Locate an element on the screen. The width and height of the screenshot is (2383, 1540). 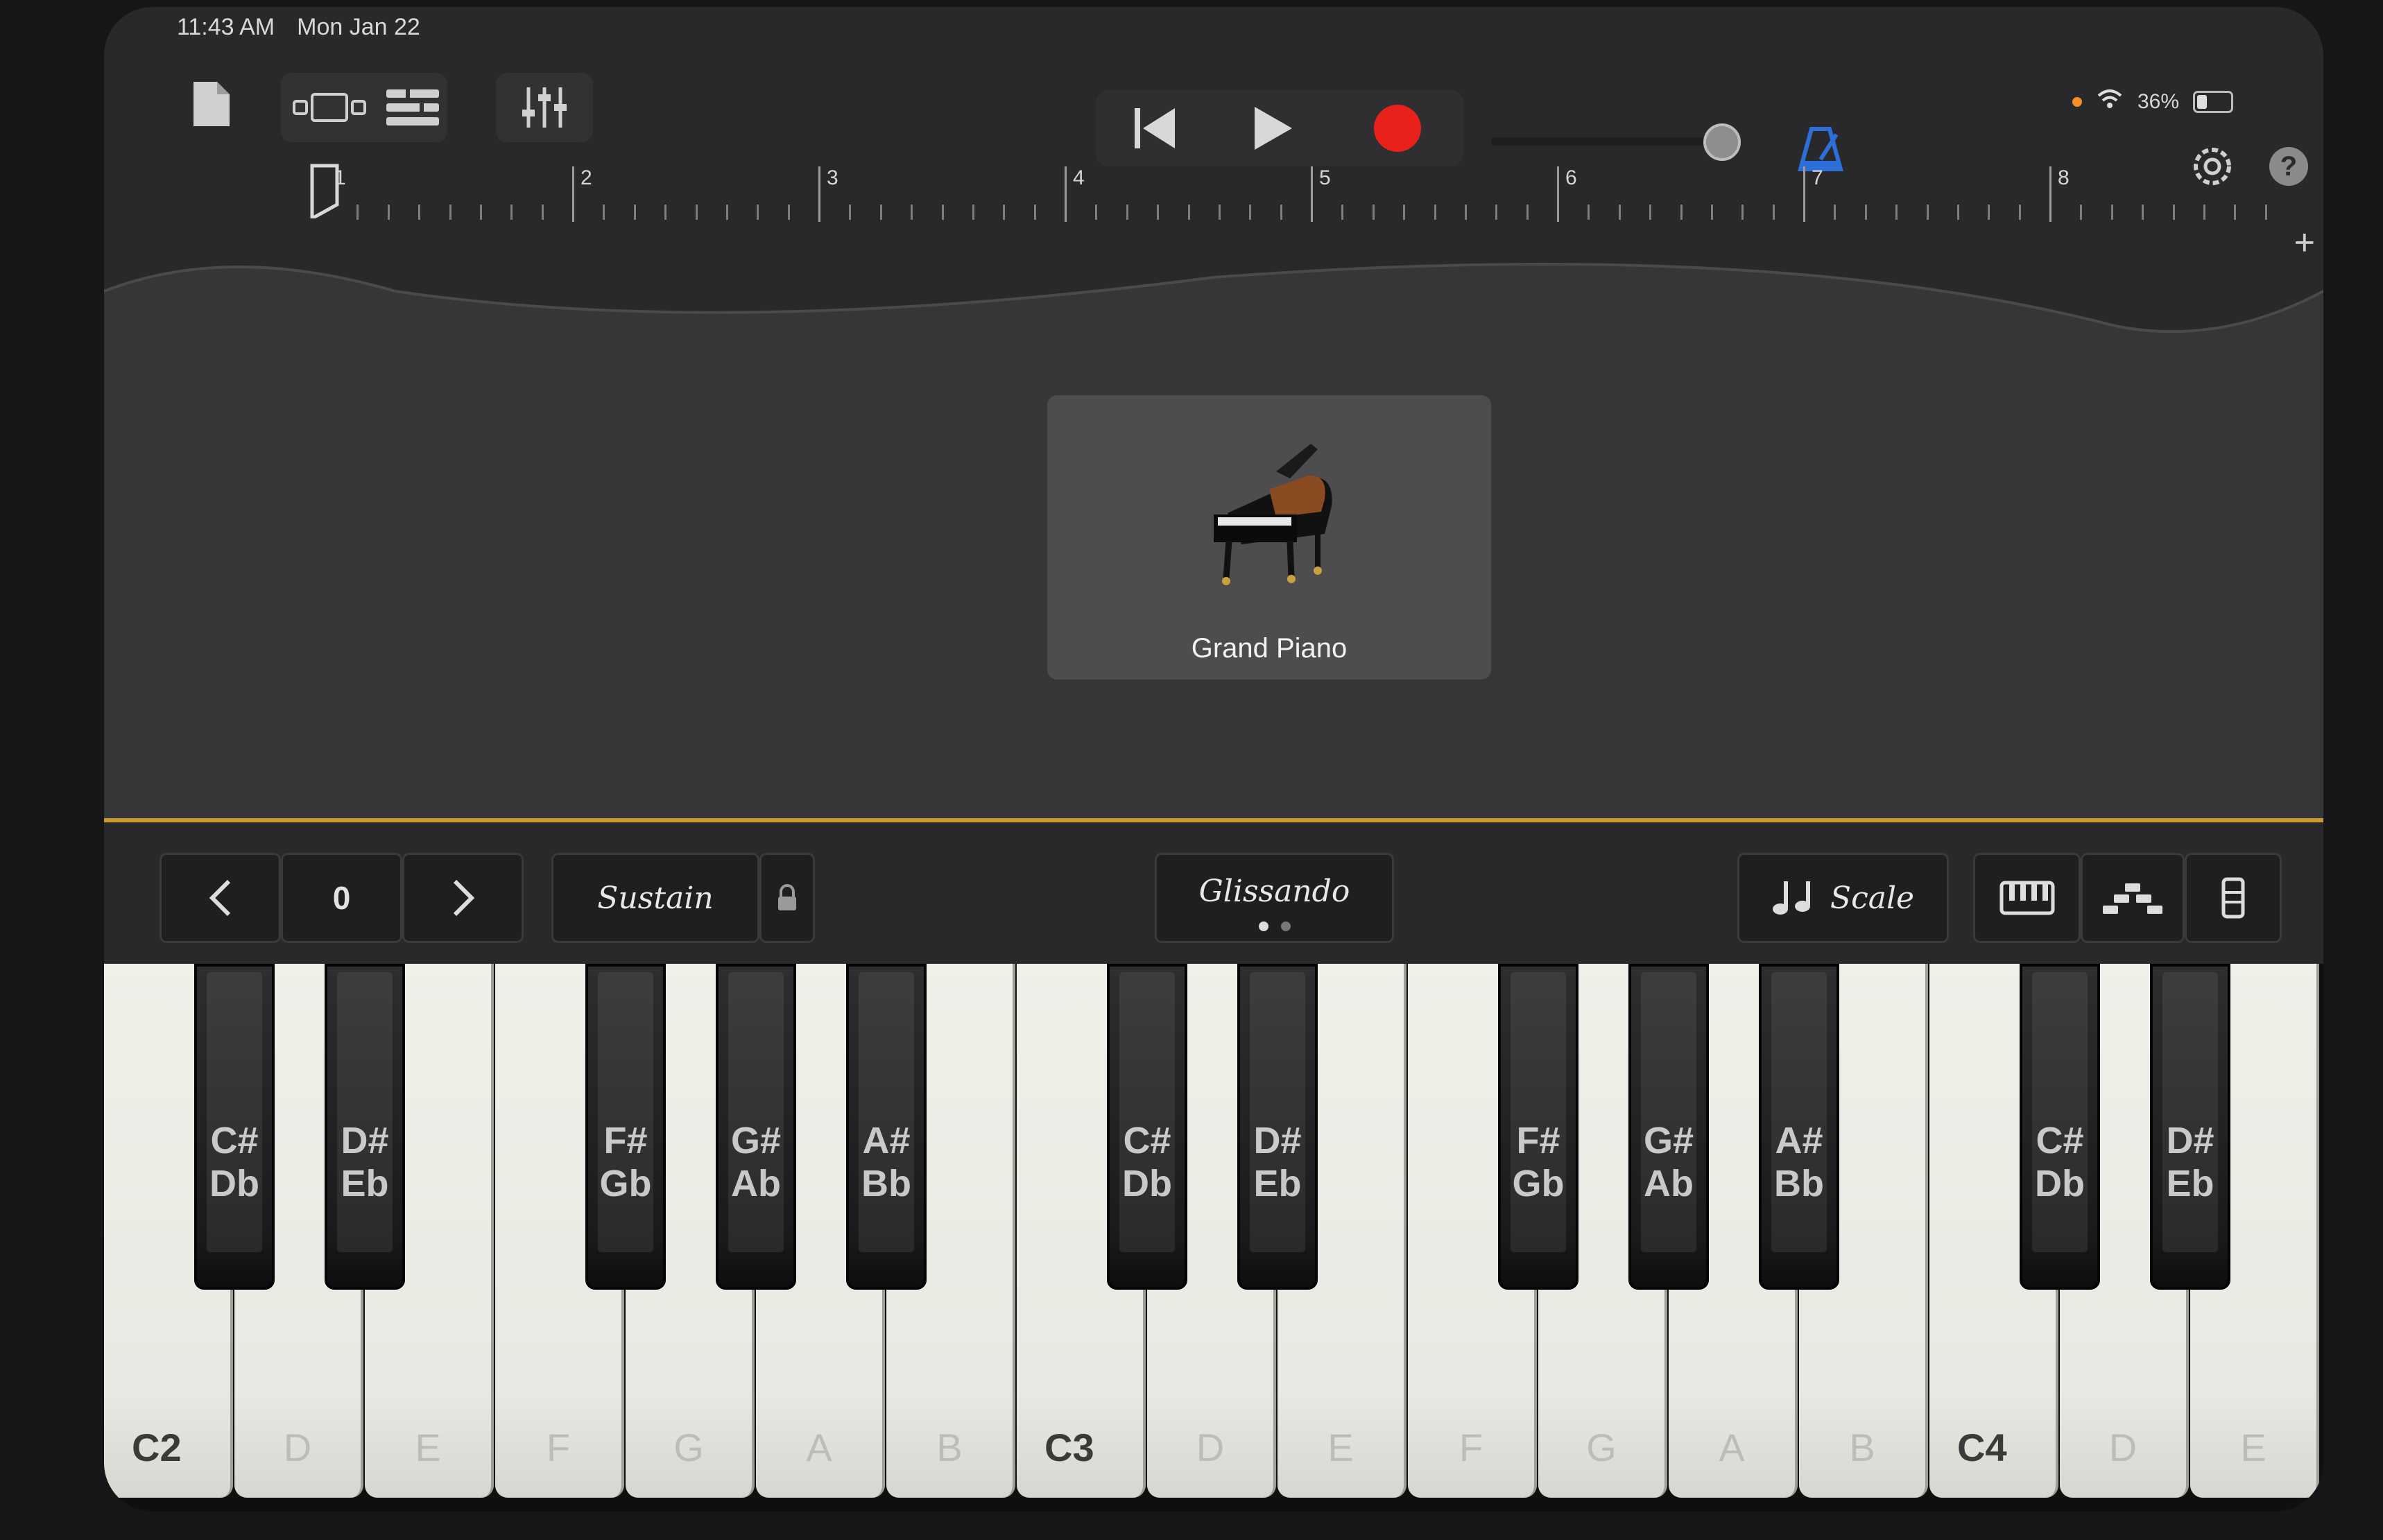
status-time: 11:43 AM is located at coordinates (226, 27).